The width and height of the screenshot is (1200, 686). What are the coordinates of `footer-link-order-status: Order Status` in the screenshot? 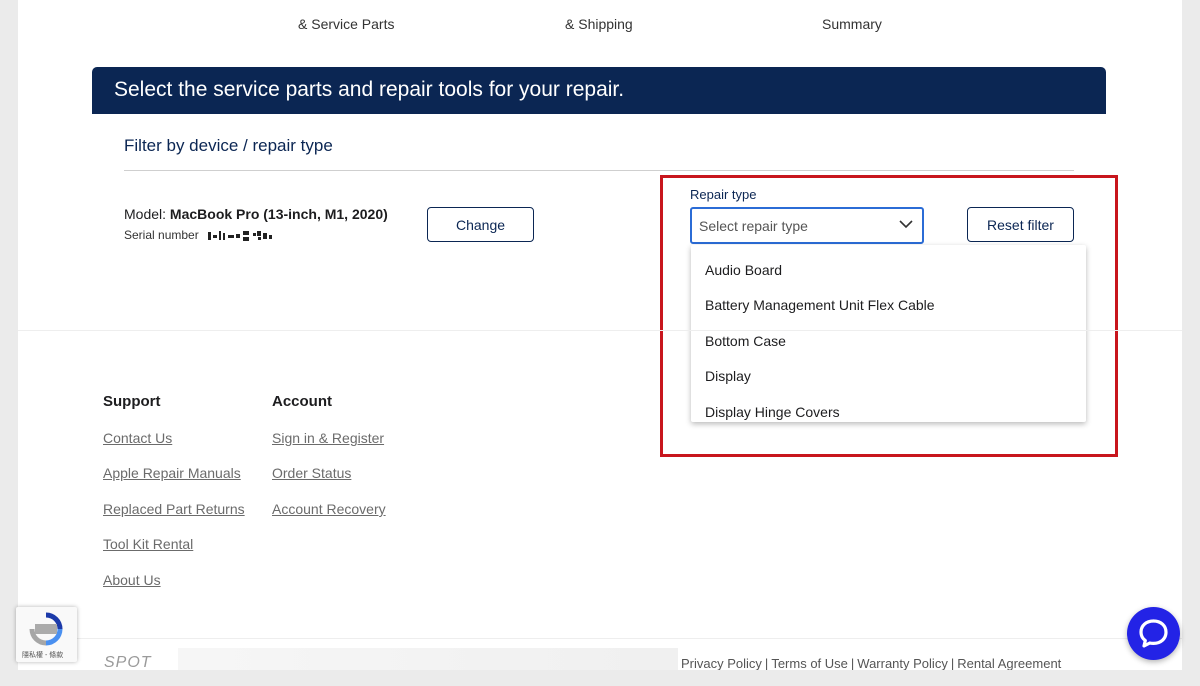 It's located at (311, 473).